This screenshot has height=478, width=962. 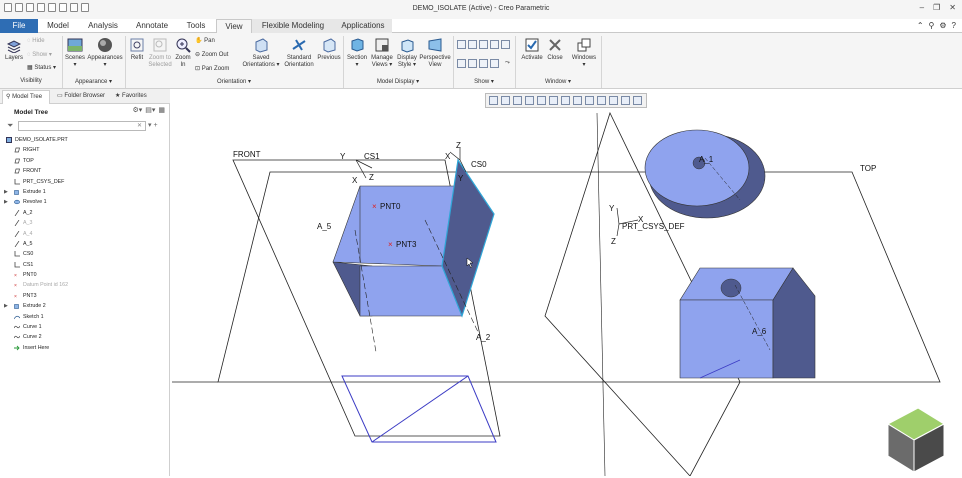 What do you see at coordinates (329, 49) in the screenshot?
I see `previous-button: Previous` at bounding box center [329, 49].